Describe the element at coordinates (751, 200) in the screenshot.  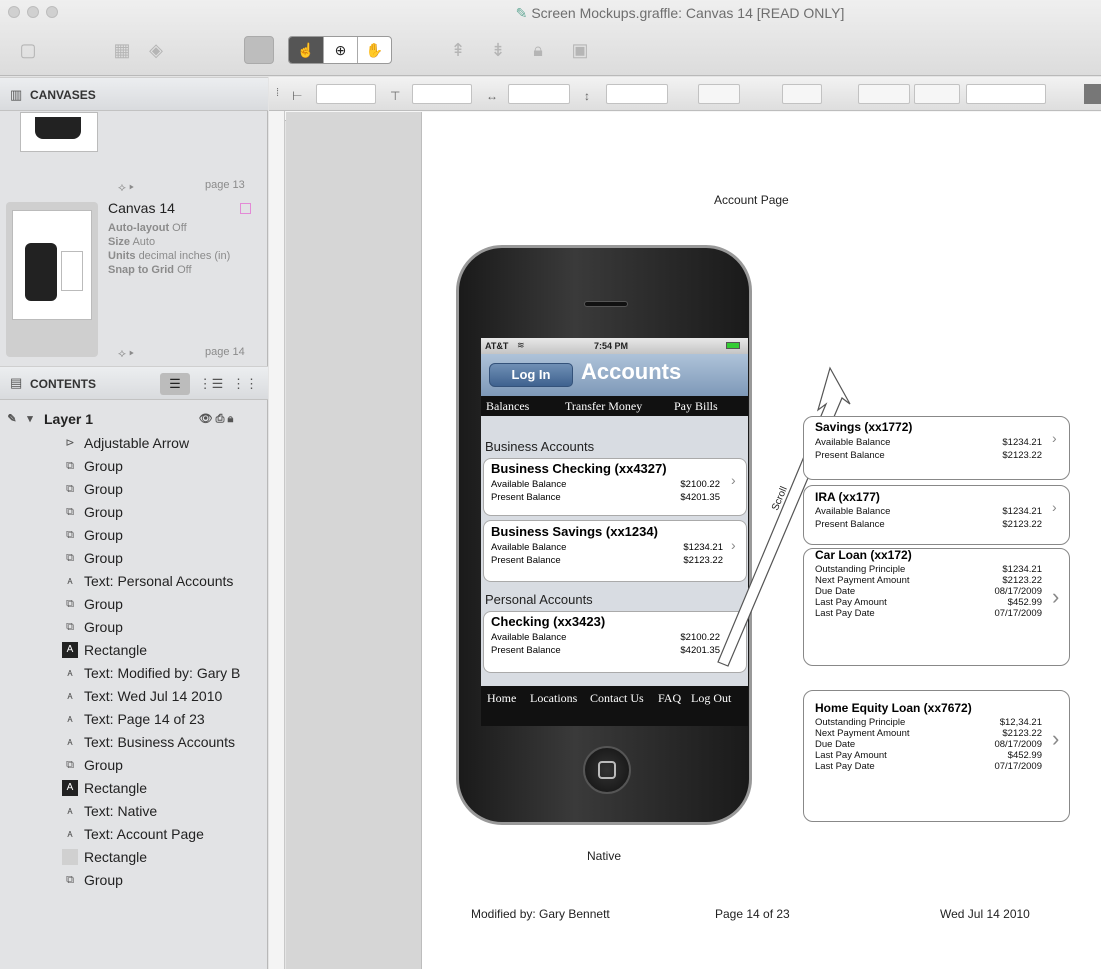
I see `account-page-title: Account Page` at that location.